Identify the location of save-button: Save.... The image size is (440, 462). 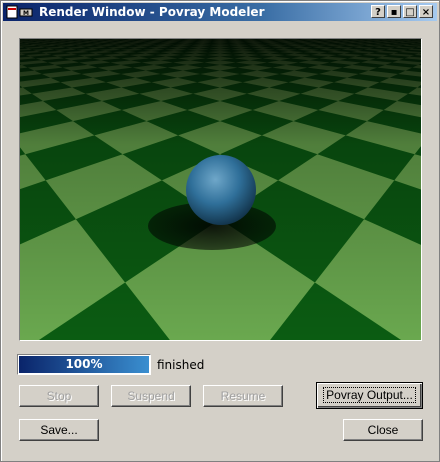
(59, 430).